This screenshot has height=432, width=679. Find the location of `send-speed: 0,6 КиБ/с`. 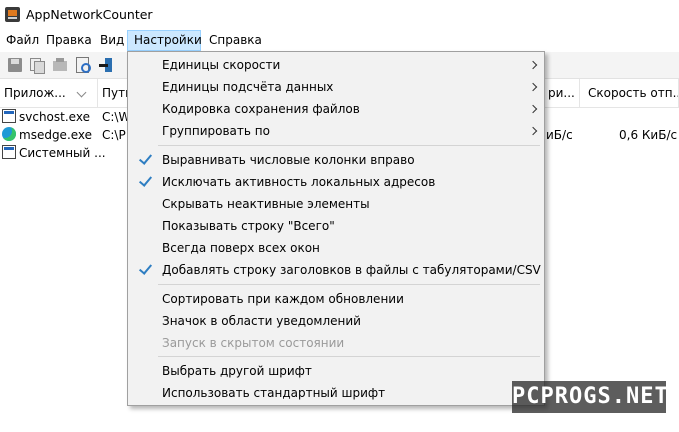

send-speed: 0,6 КиБ/с is located at coordinates (648, 135).